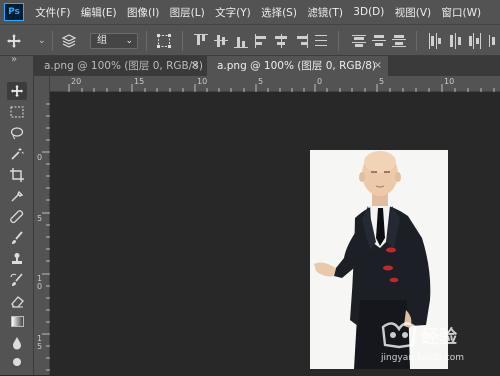 This screenshot has height=376, width=500. What do you see at coordinates (281, 41) in the screenshot?
I see `align-horizontal-center-icon` at bounding box center [281, 41].